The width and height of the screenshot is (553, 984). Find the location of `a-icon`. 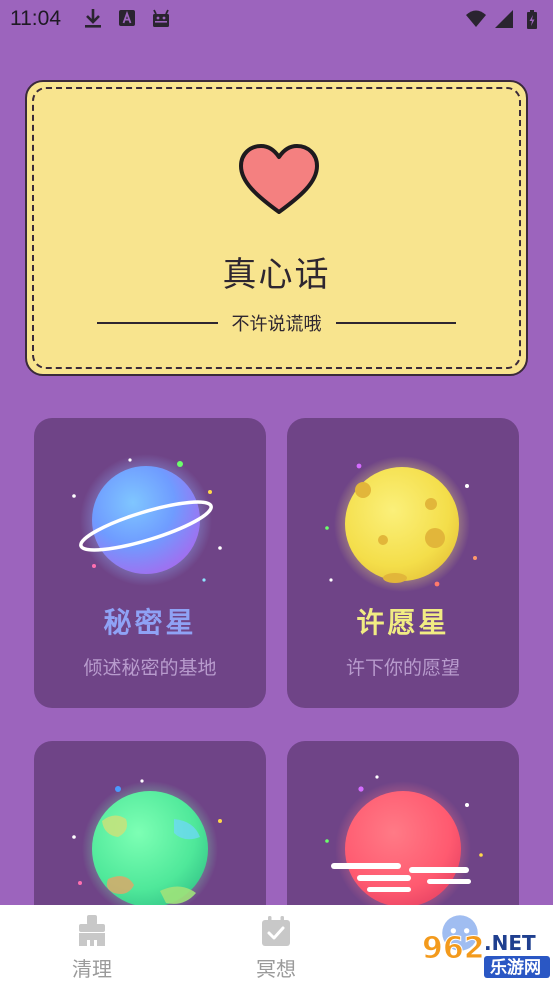

a-icon is located at coordinates (127, 18).